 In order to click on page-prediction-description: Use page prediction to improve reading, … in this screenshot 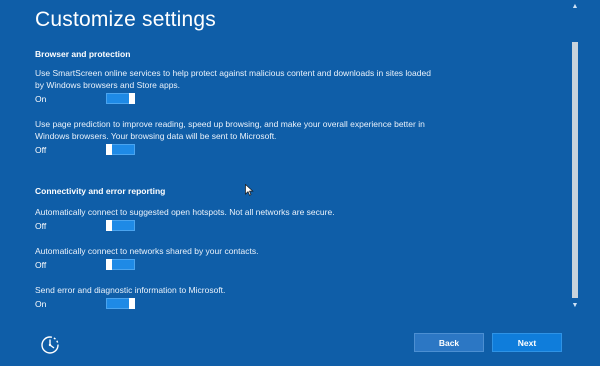, I will do `click(230, 130)`.